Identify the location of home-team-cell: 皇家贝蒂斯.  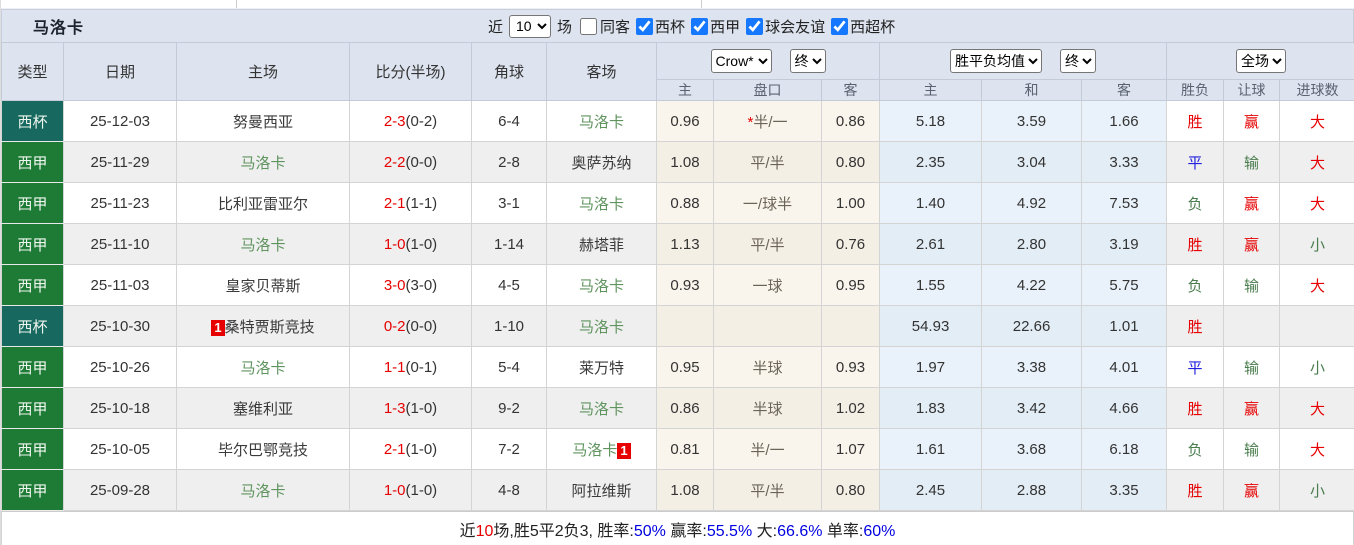
(263, 285).